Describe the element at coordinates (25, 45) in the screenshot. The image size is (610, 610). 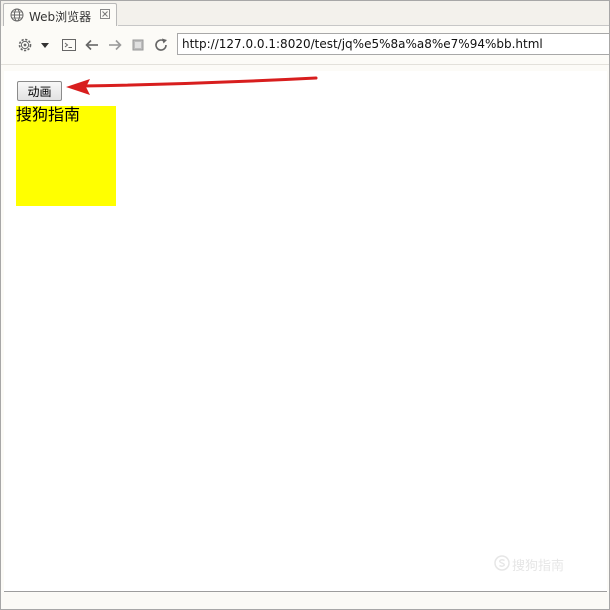
I see `gear-icon` at that location.